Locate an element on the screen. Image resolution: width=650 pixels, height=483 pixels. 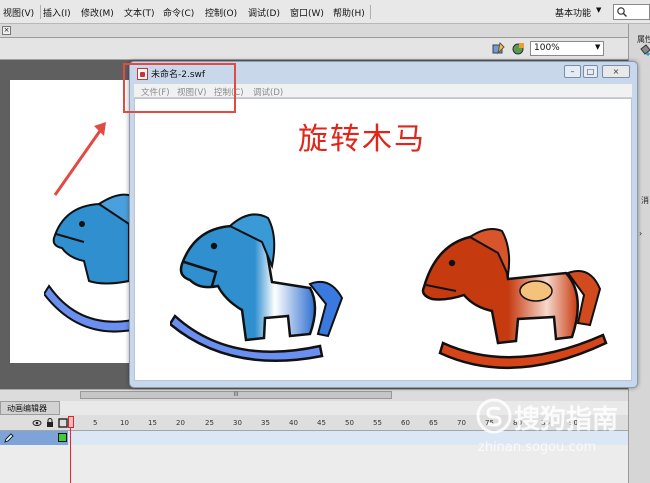
ruler-label: 5 is located at coordinates (95, 423).